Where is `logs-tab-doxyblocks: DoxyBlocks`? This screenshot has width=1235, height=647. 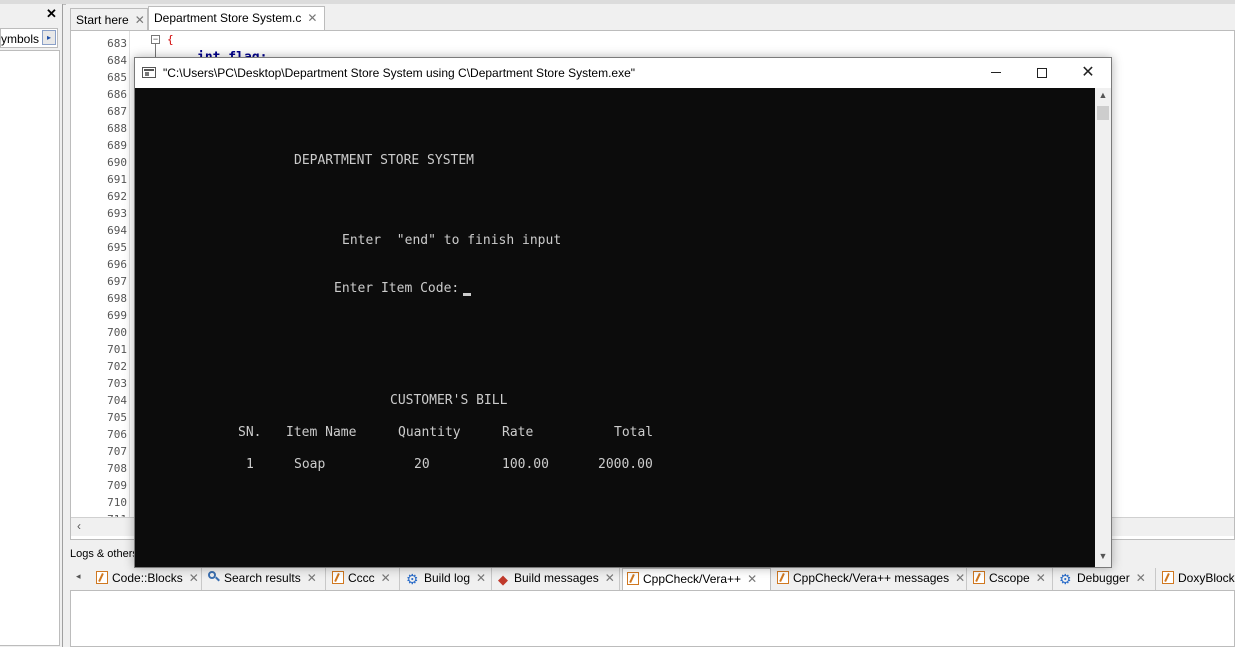
logs-tab-doxyblocks: DoxyBlocks is located at coordinates (1196, 579).